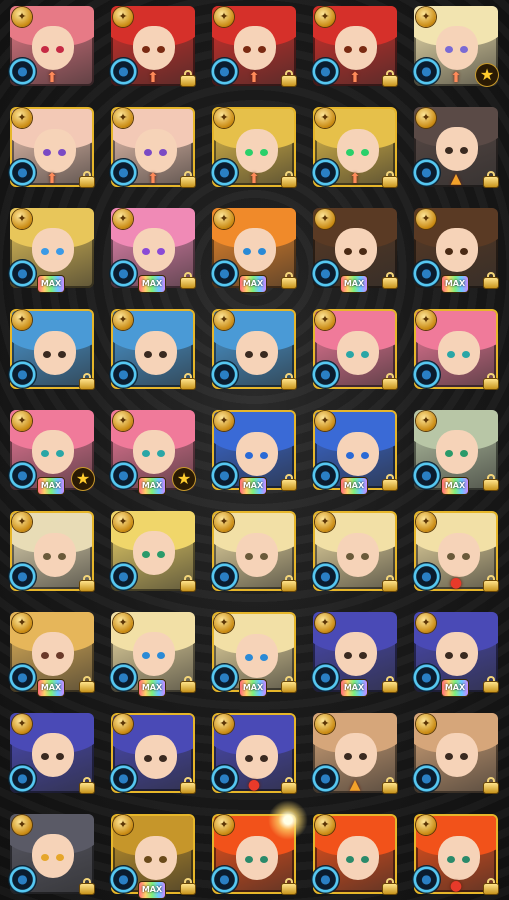 The image size is (509, 900). I want to click on monster-card: ✦ ● ⬆ ★, so click(455, 48).